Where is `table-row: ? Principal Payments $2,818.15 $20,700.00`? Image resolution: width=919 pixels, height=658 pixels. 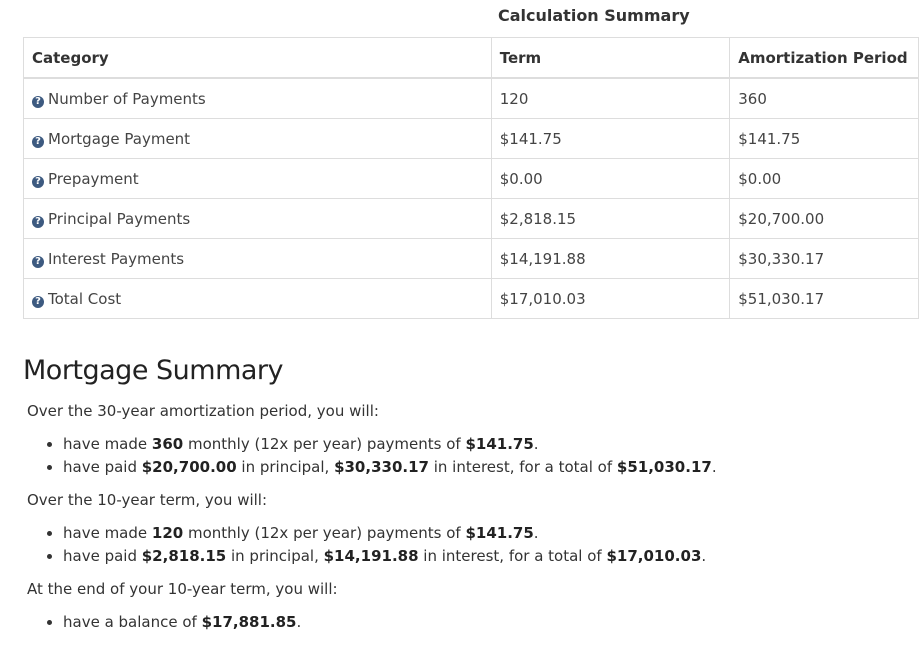
table-row: ? Principal Payments $2,818.15 $20,700.00 is located at coordinates (471, 218).